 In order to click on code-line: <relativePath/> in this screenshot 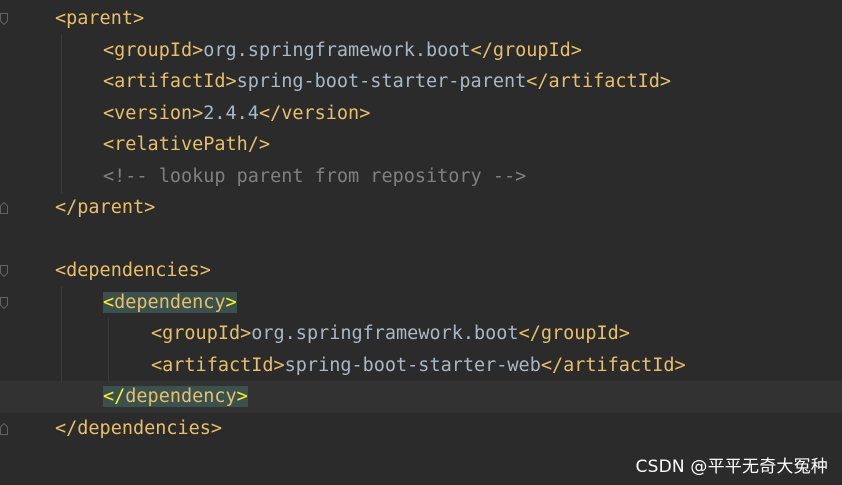, I will do `click(421, 145)`.